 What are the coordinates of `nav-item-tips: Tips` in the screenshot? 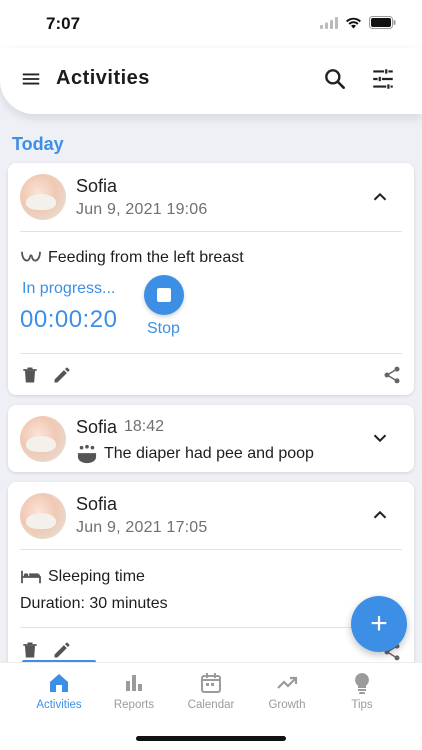 It's located at (362, 691).